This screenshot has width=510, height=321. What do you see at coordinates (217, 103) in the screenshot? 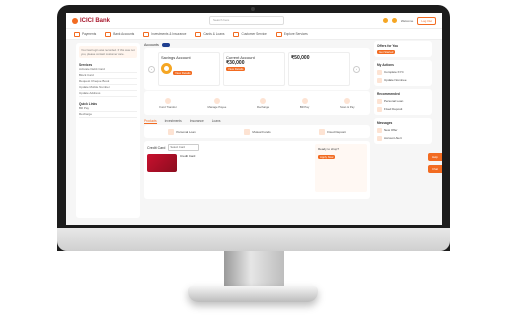
I see `quick-action: Manage Payee` at bounding box center [217, 103].